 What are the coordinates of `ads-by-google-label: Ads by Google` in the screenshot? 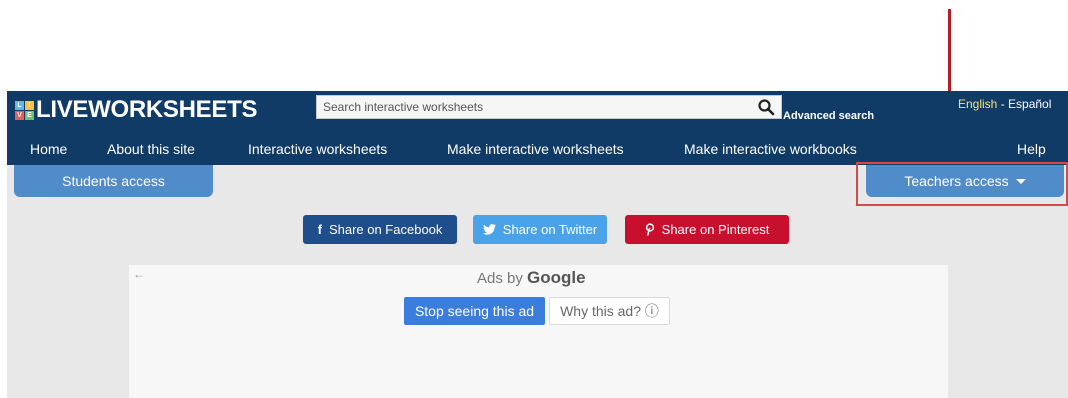 It's located at (531, 278).